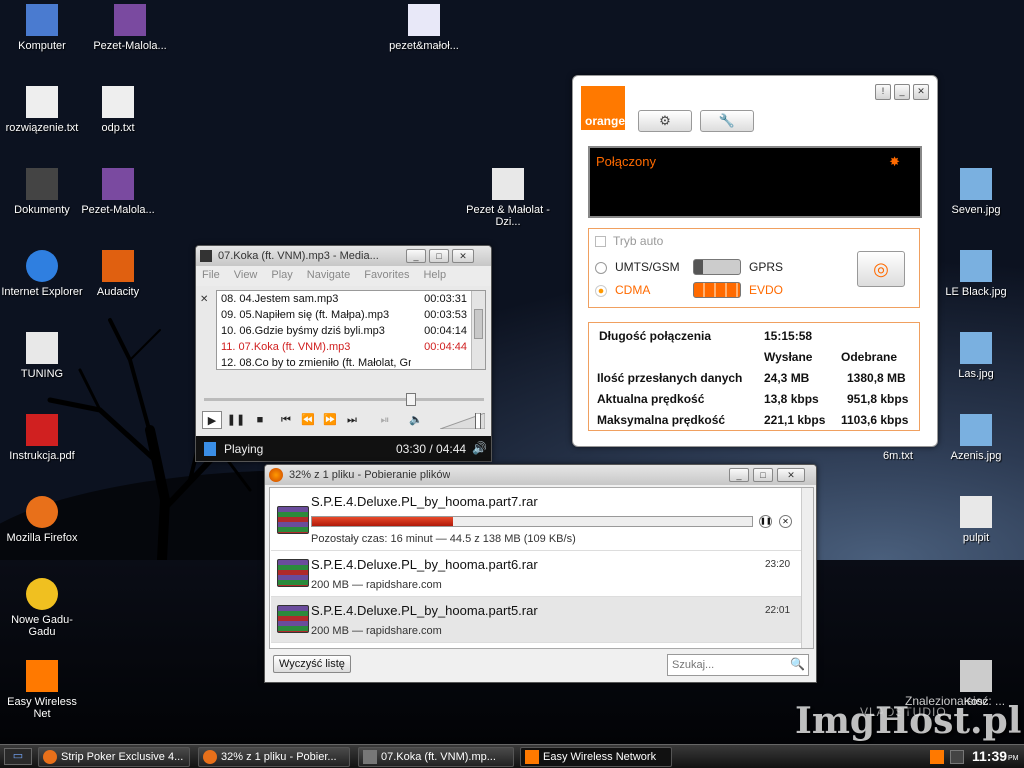 The height and width of the screenshot is (768, 1024). What do you see at coordinates (665, 121) in the screenshot?
I see `settings-button: ⚙` at bounding box center [665, 121].